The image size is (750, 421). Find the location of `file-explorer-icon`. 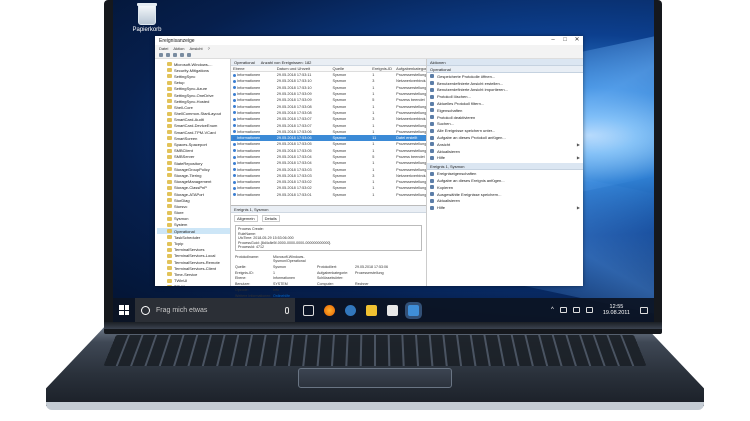

file-explorer-icon is located at coordinates (371, 310).